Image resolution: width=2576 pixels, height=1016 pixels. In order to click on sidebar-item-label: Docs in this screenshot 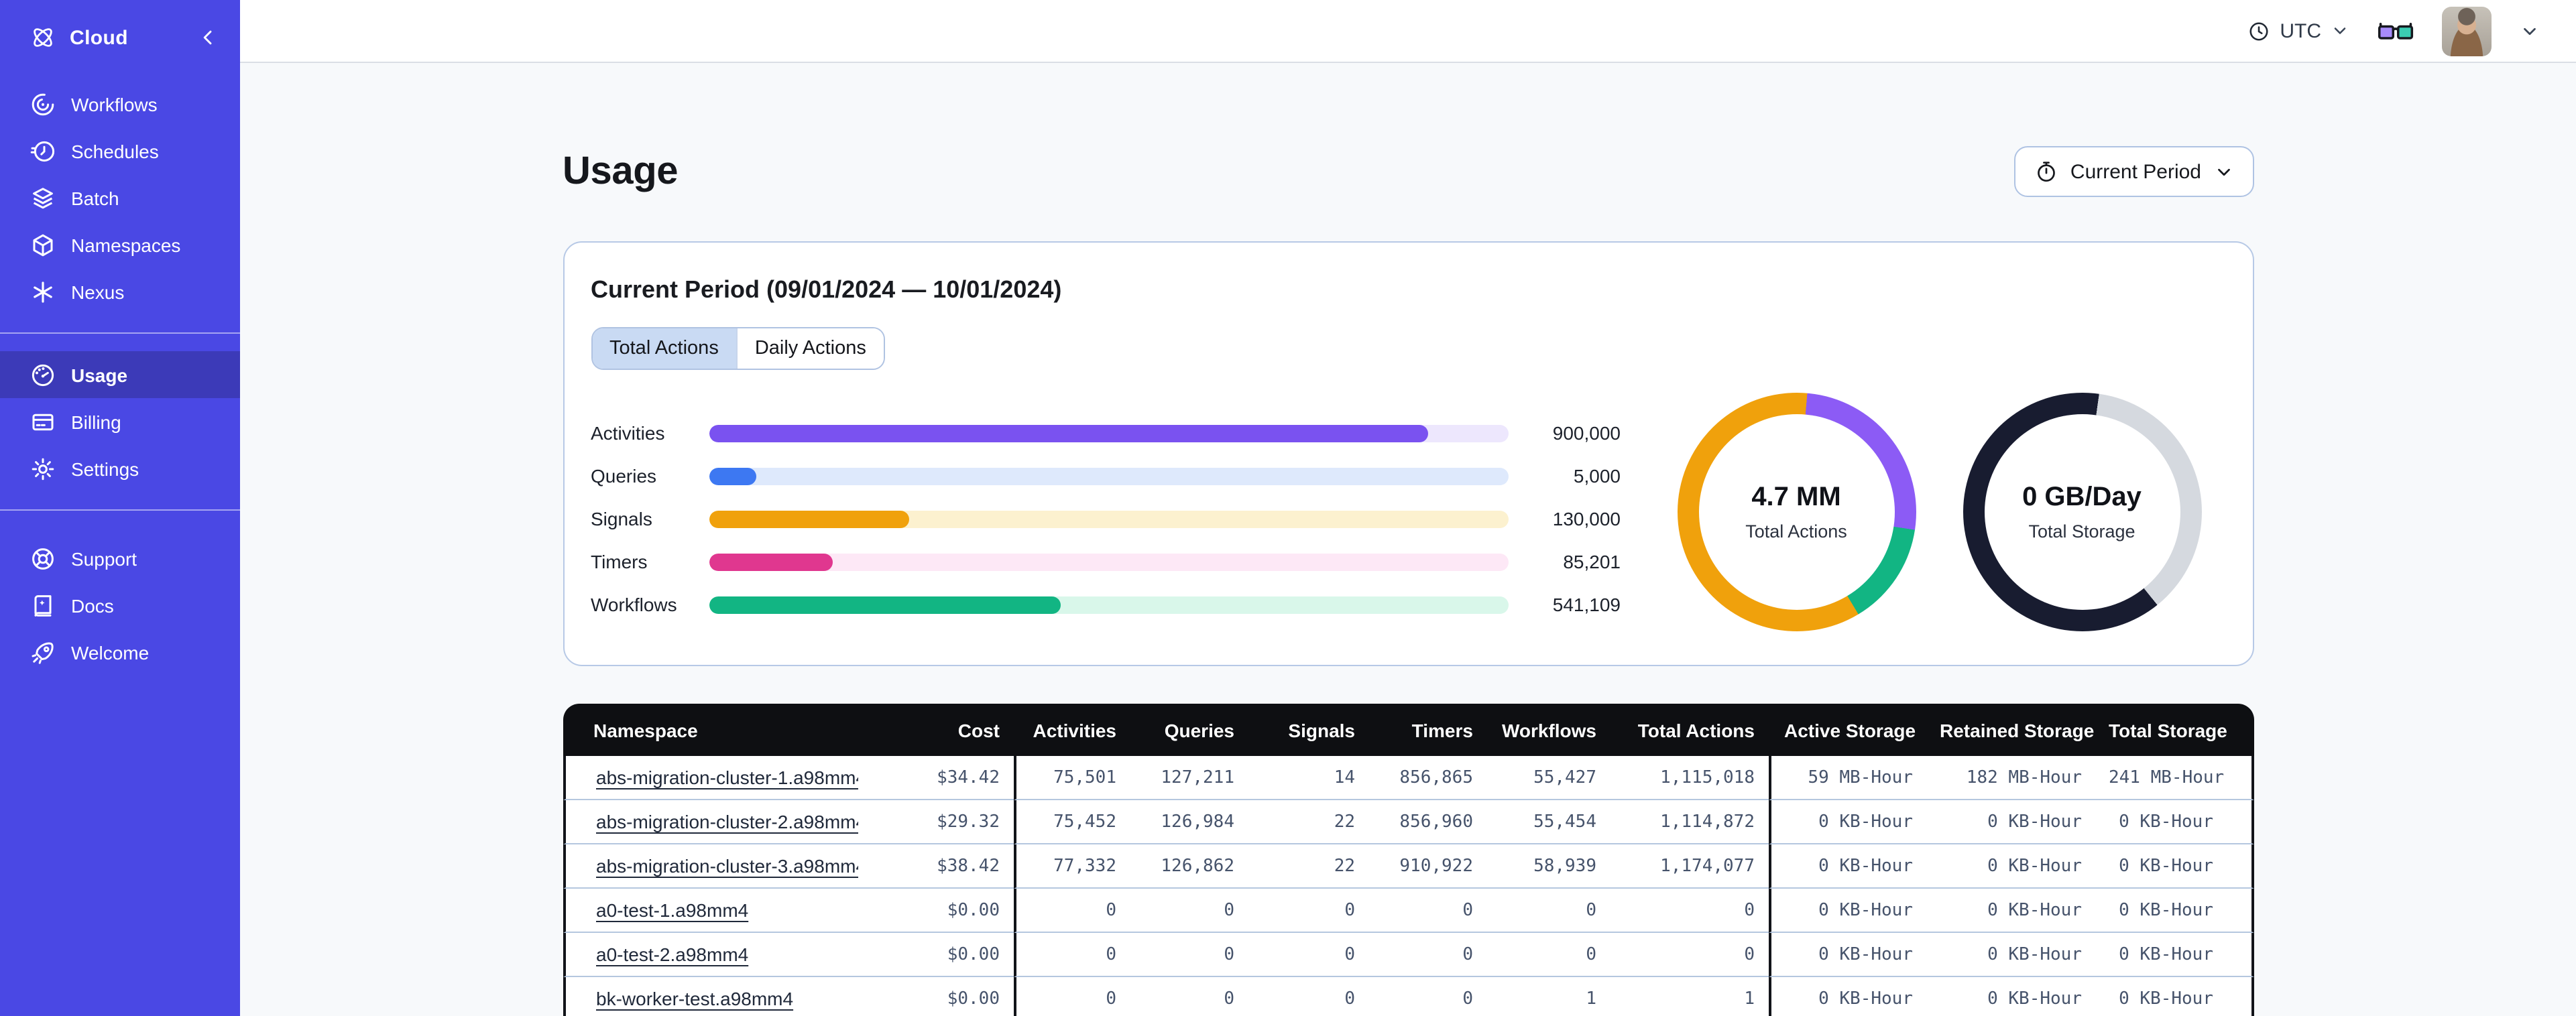, I will do `click(92, 605)`.